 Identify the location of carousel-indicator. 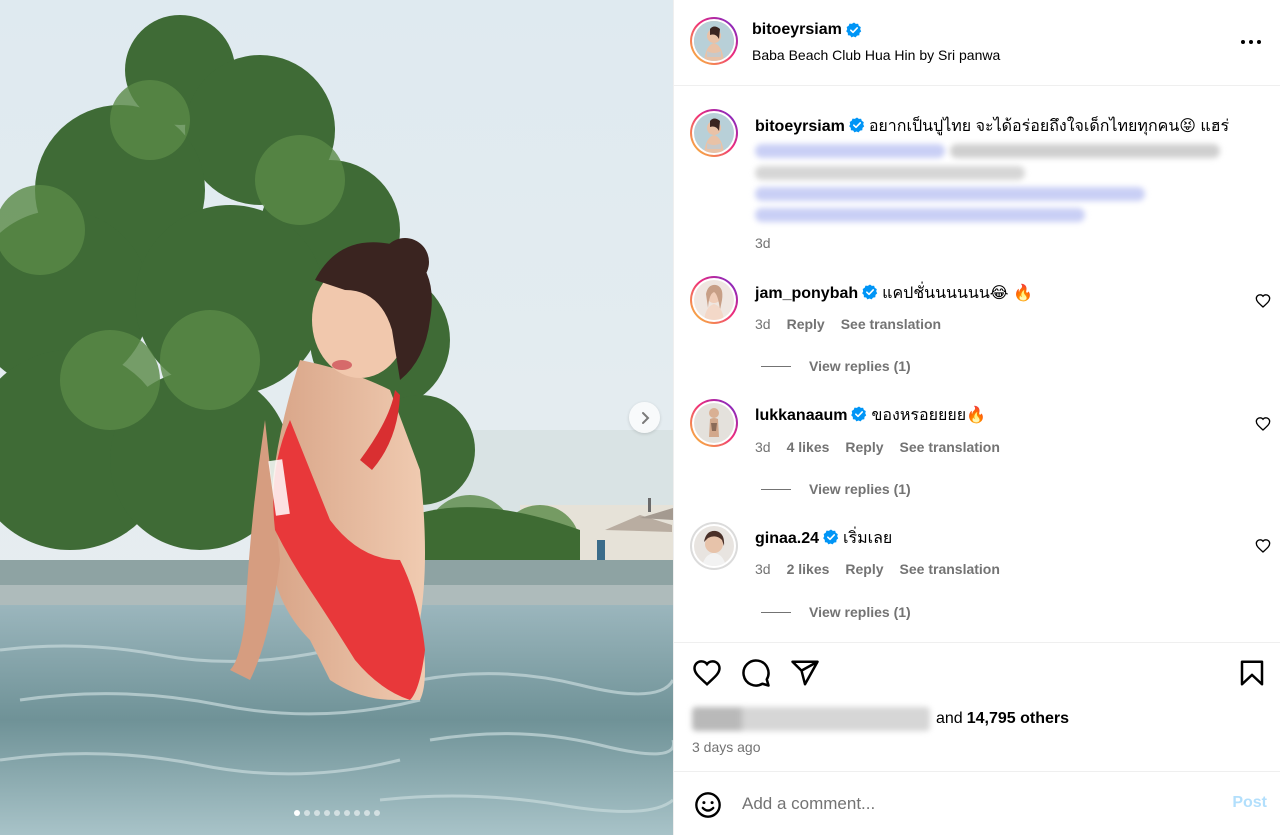
(336, 813).